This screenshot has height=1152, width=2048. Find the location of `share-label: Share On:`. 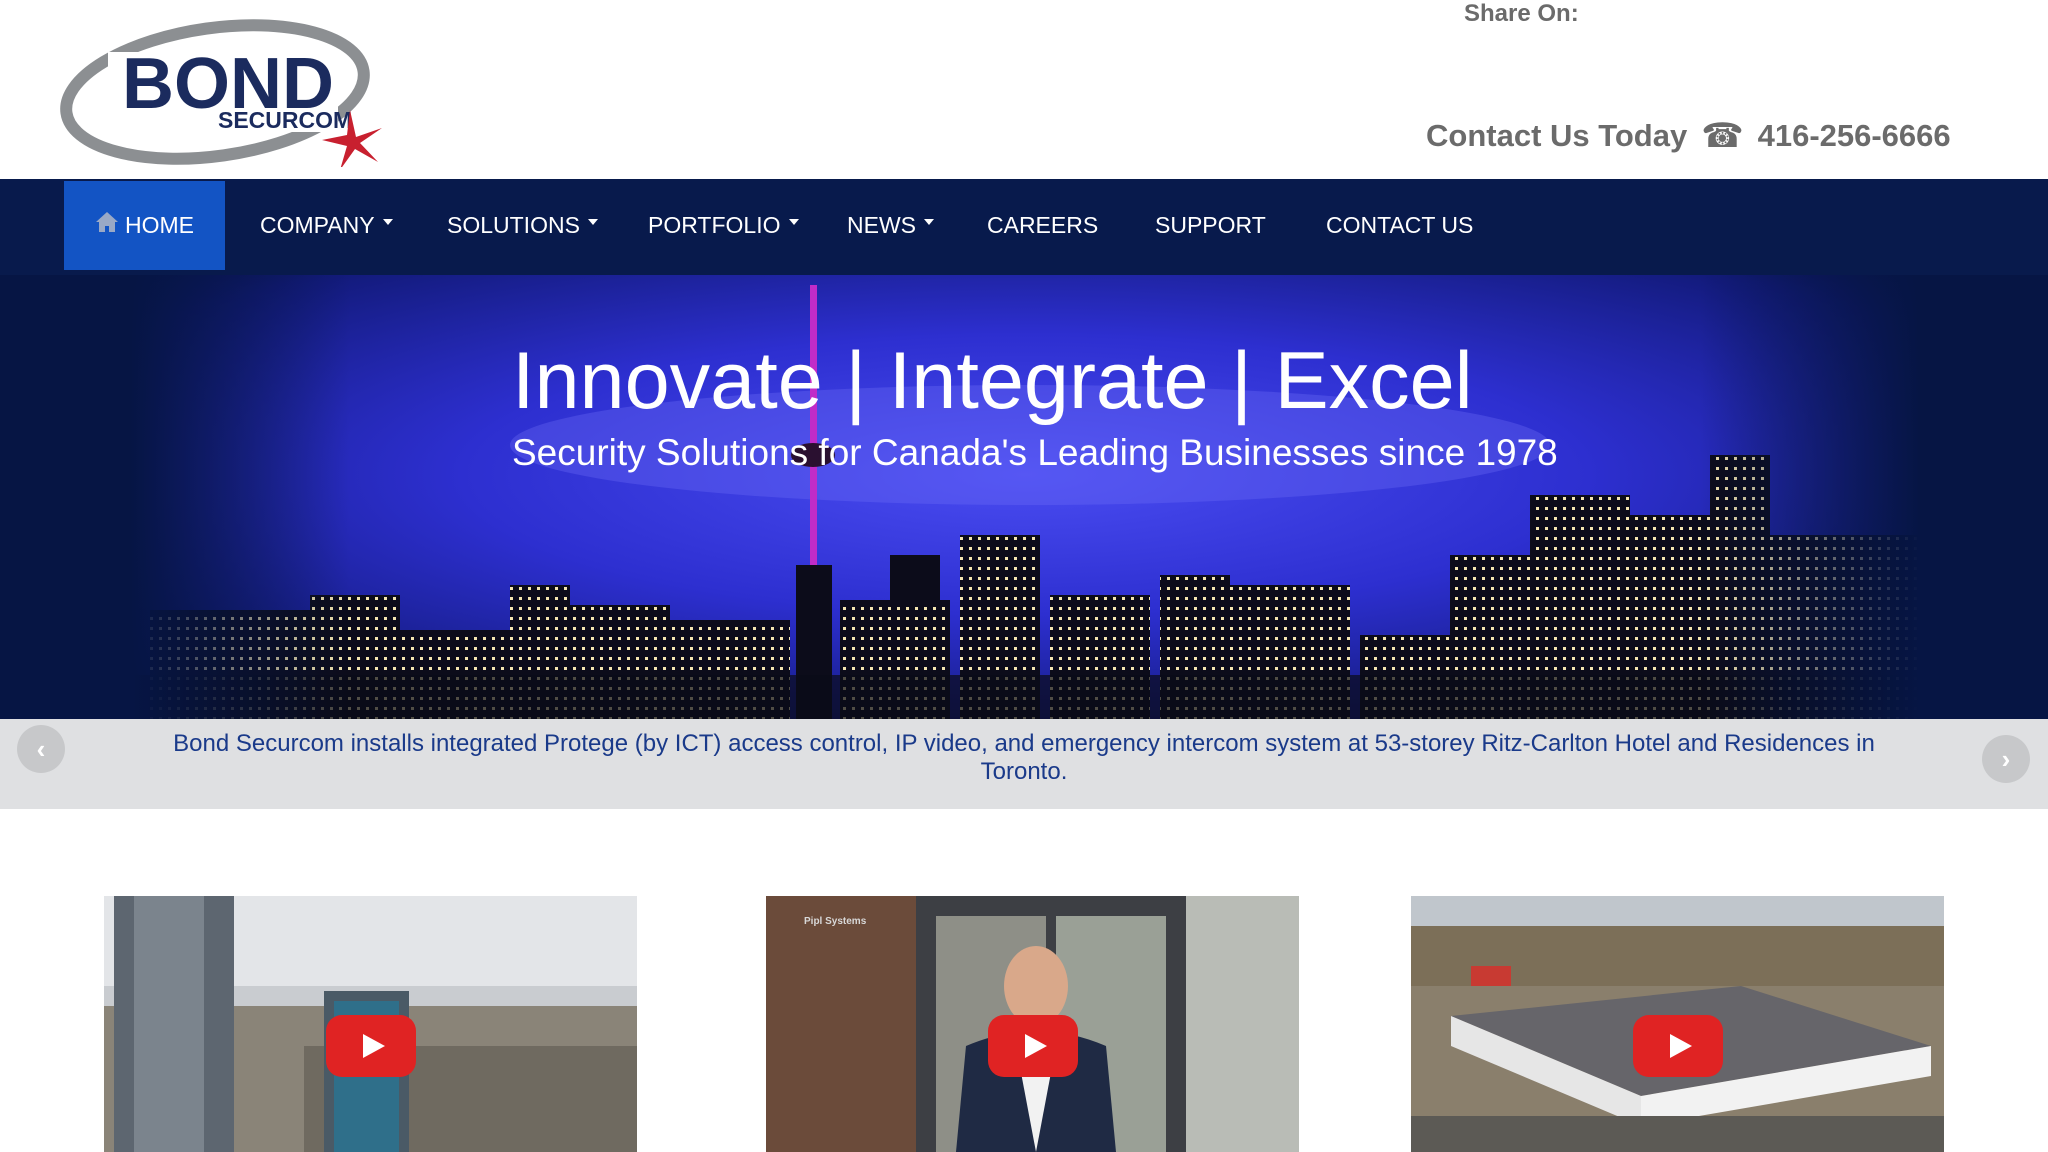

share-label: Share On: is located at coordinates (1521, 13).